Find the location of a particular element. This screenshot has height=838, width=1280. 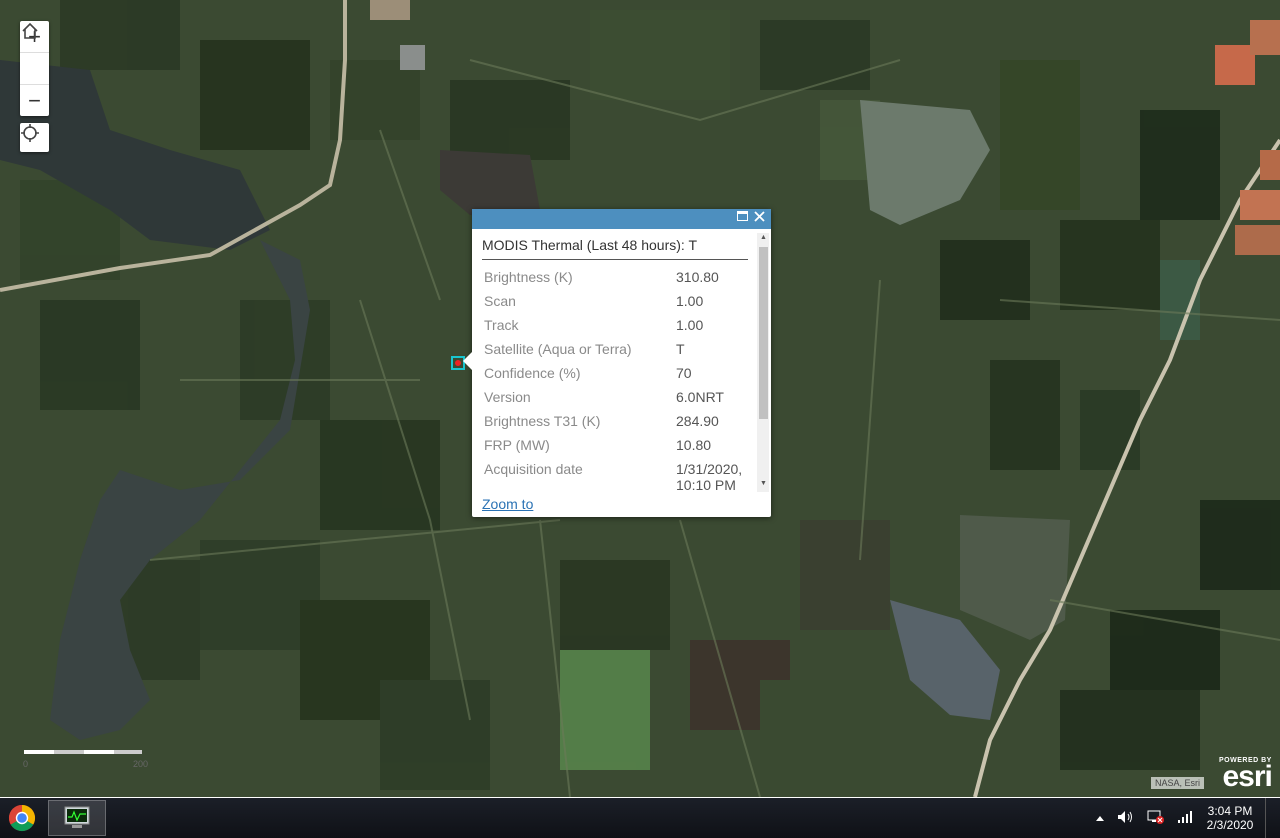

attr-value: T is located at coordinates (680, 349).